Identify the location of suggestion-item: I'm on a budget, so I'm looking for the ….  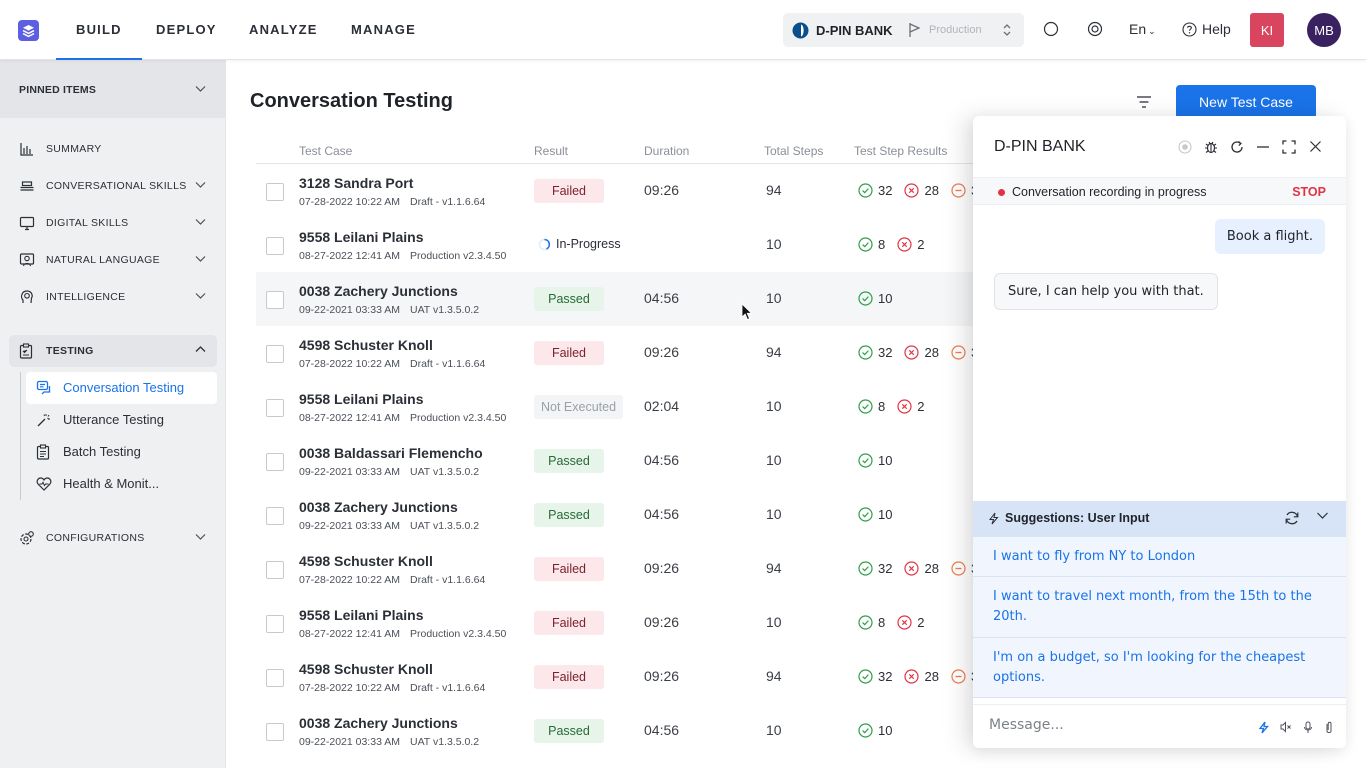
(1159, 668).